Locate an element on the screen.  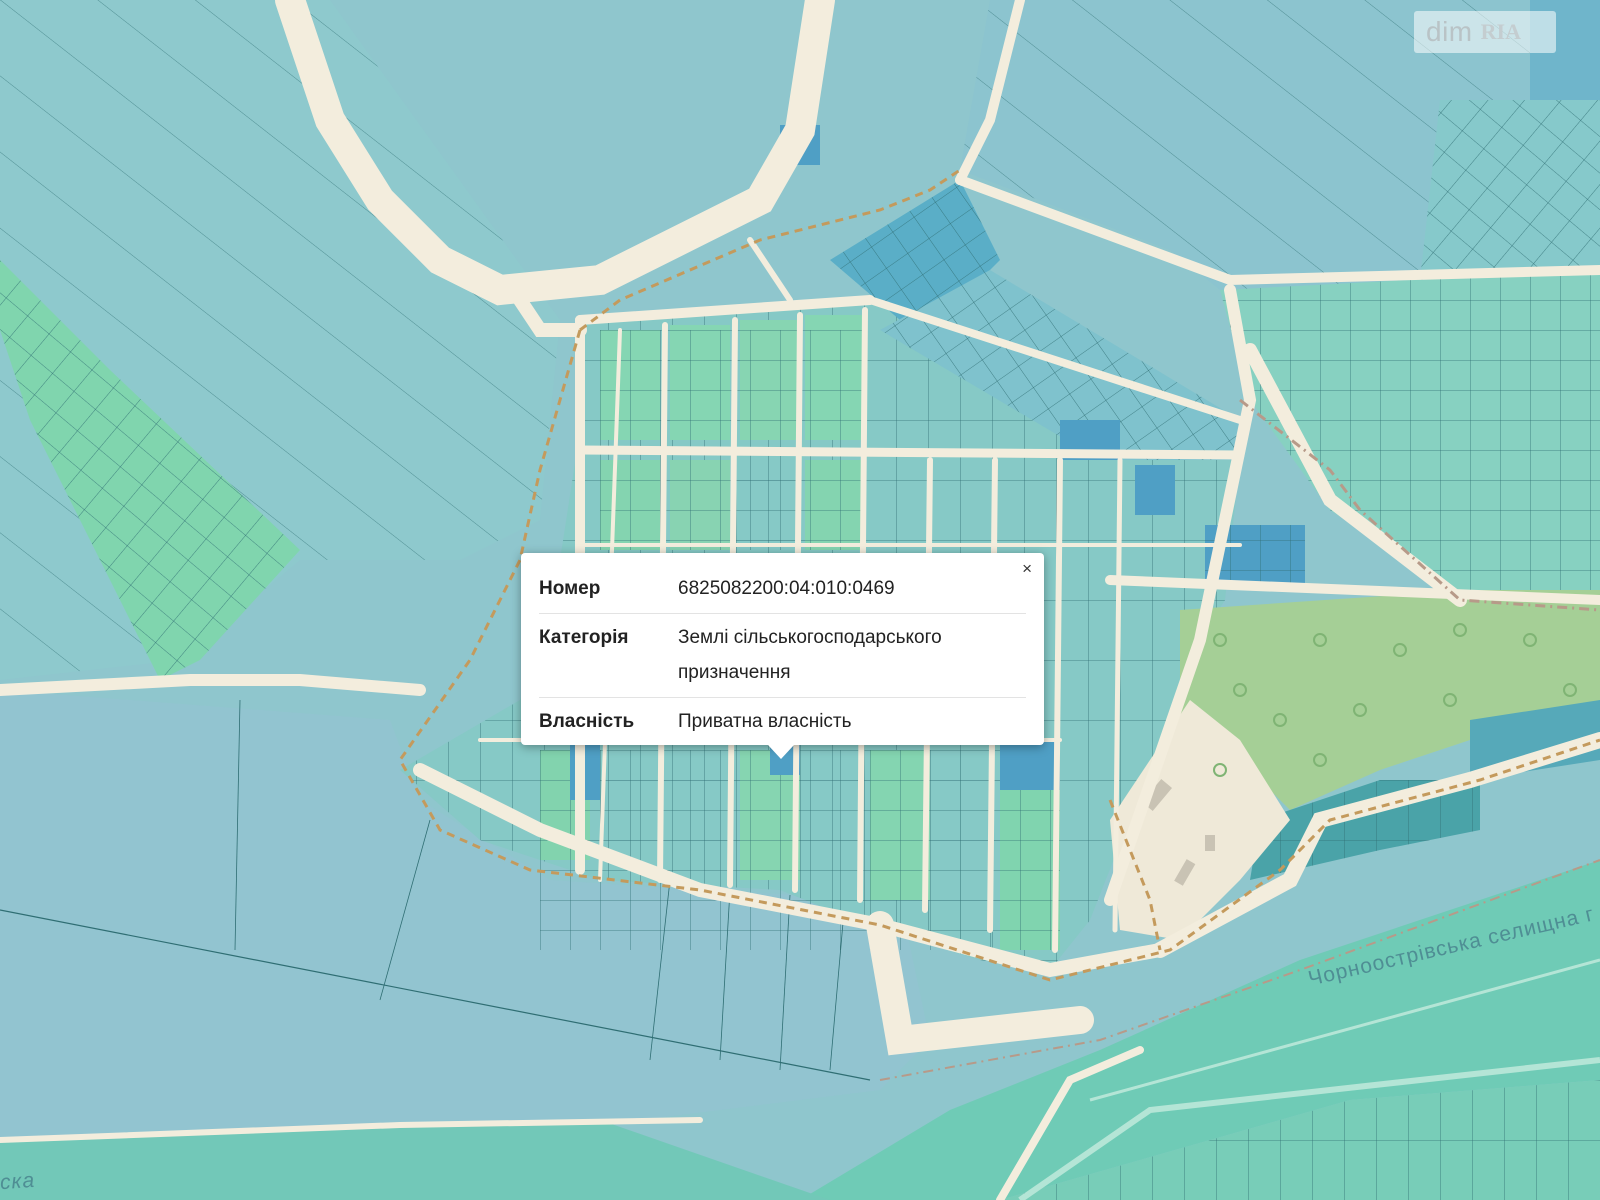
watermark-dim: dim is located at coordinates (1449, 31).